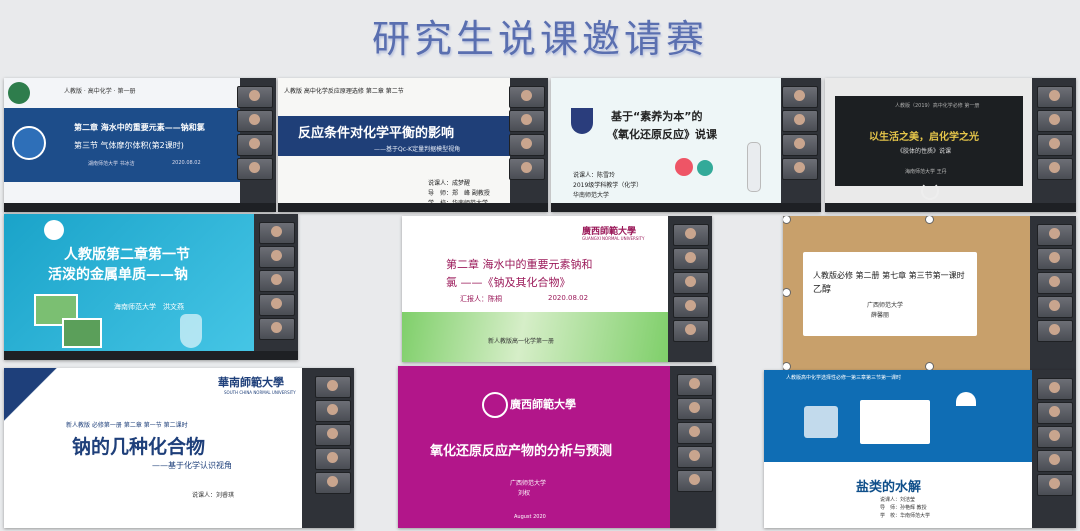  I want to click on slide-4-title: 以生活之美，启化学之光, so click(924, 137).